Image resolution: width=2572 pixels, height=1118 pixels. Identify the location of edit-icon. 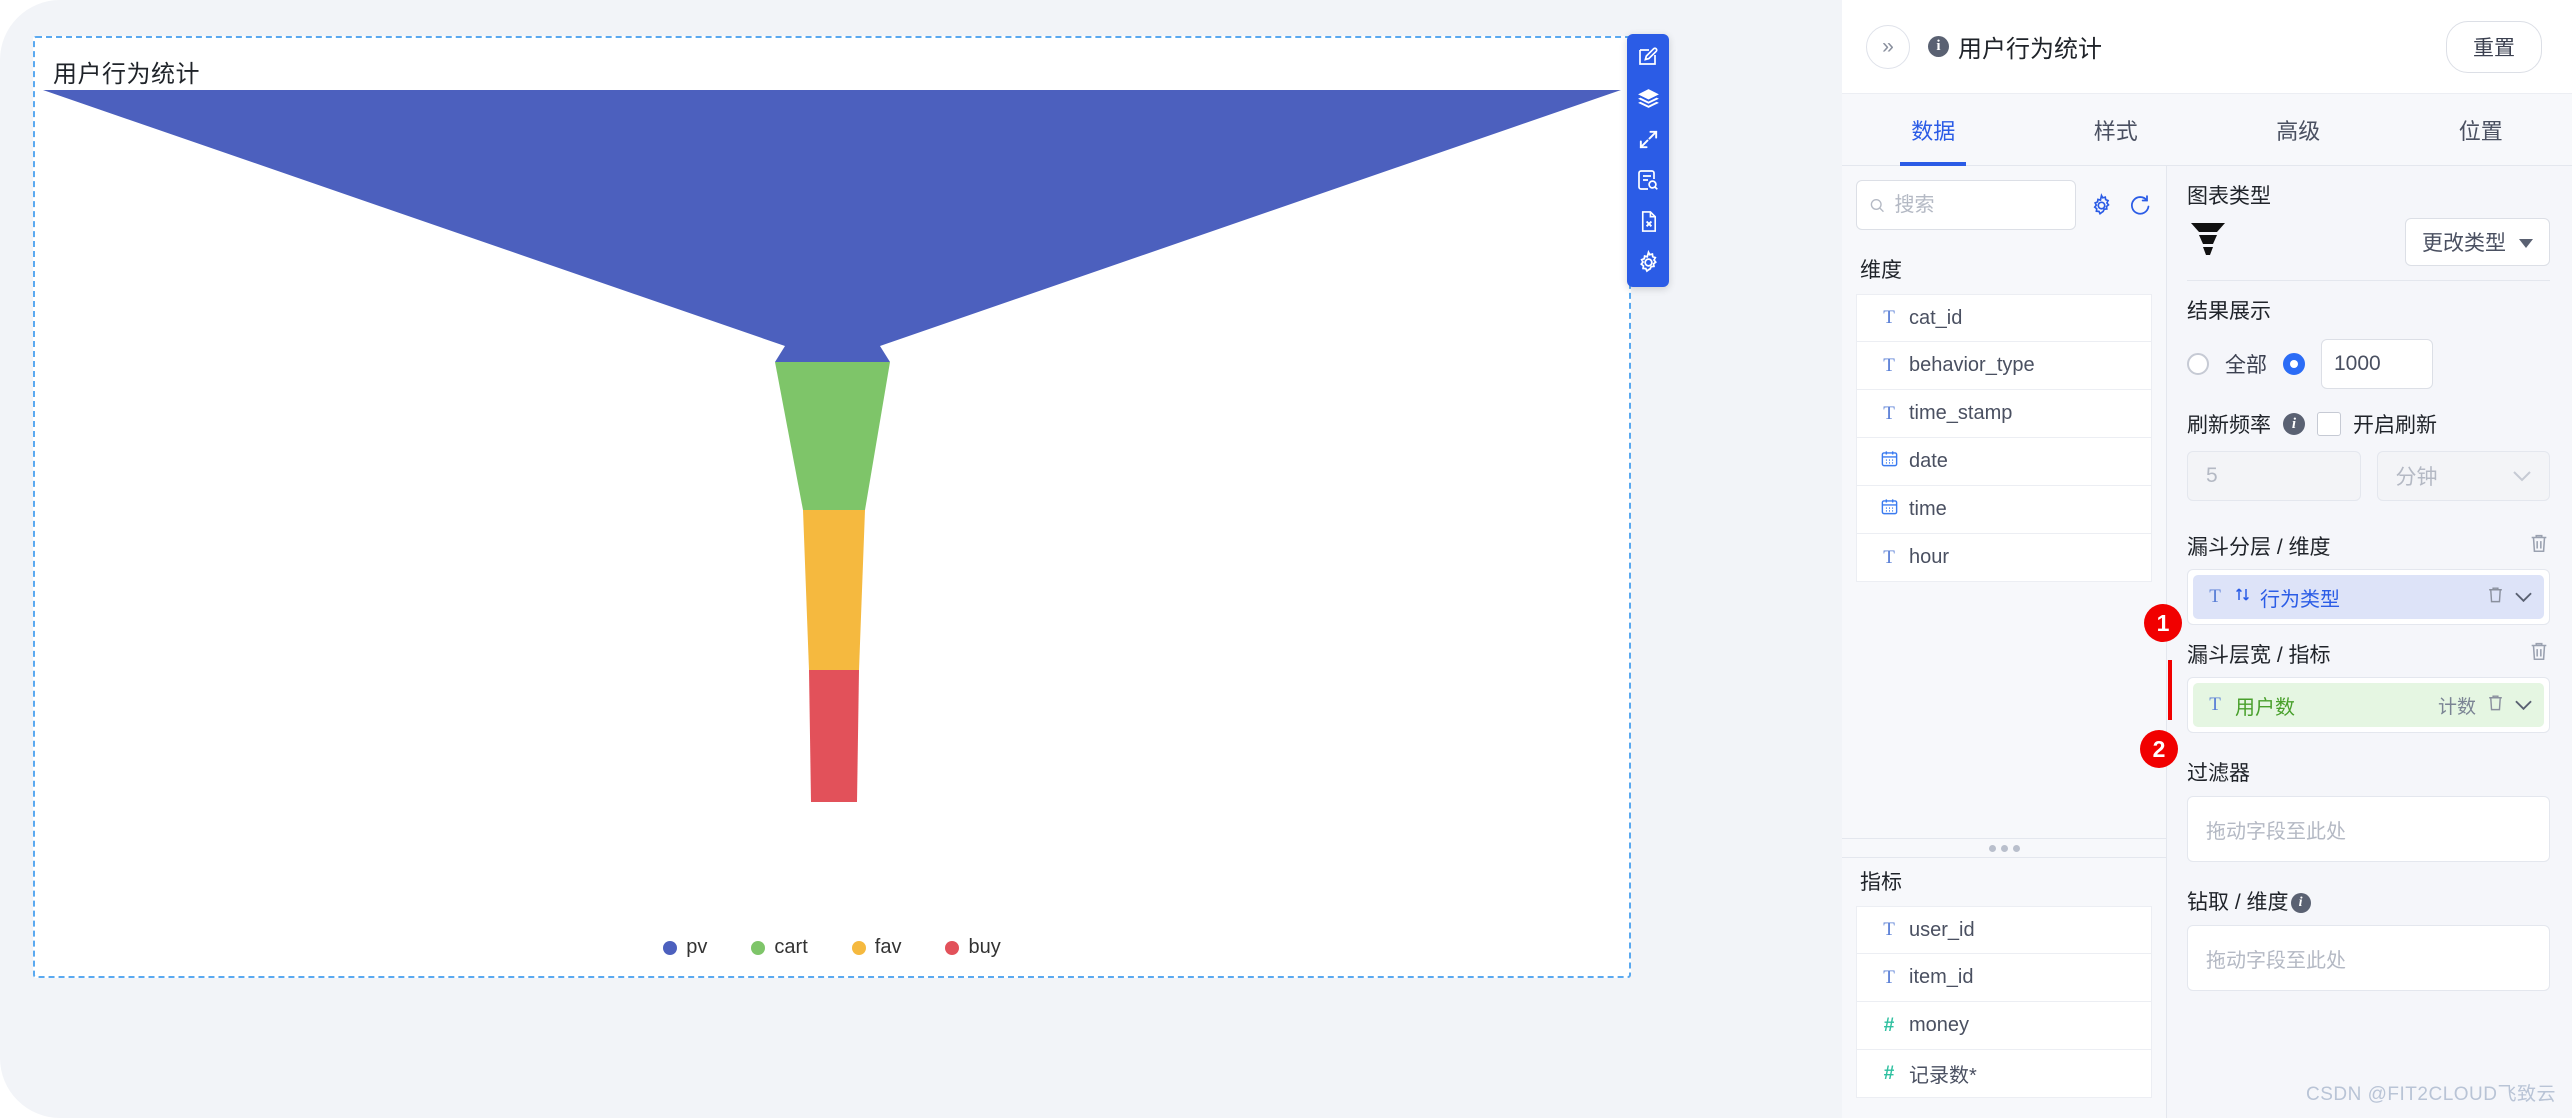
(1648, 57).